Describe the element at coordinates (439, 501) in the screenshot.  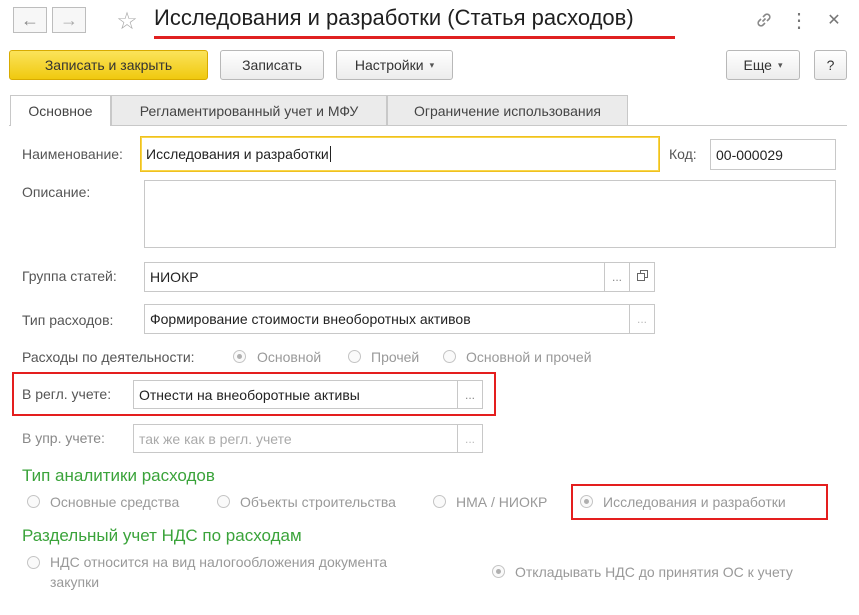
I see `analytics-radio-intangible` at that location.